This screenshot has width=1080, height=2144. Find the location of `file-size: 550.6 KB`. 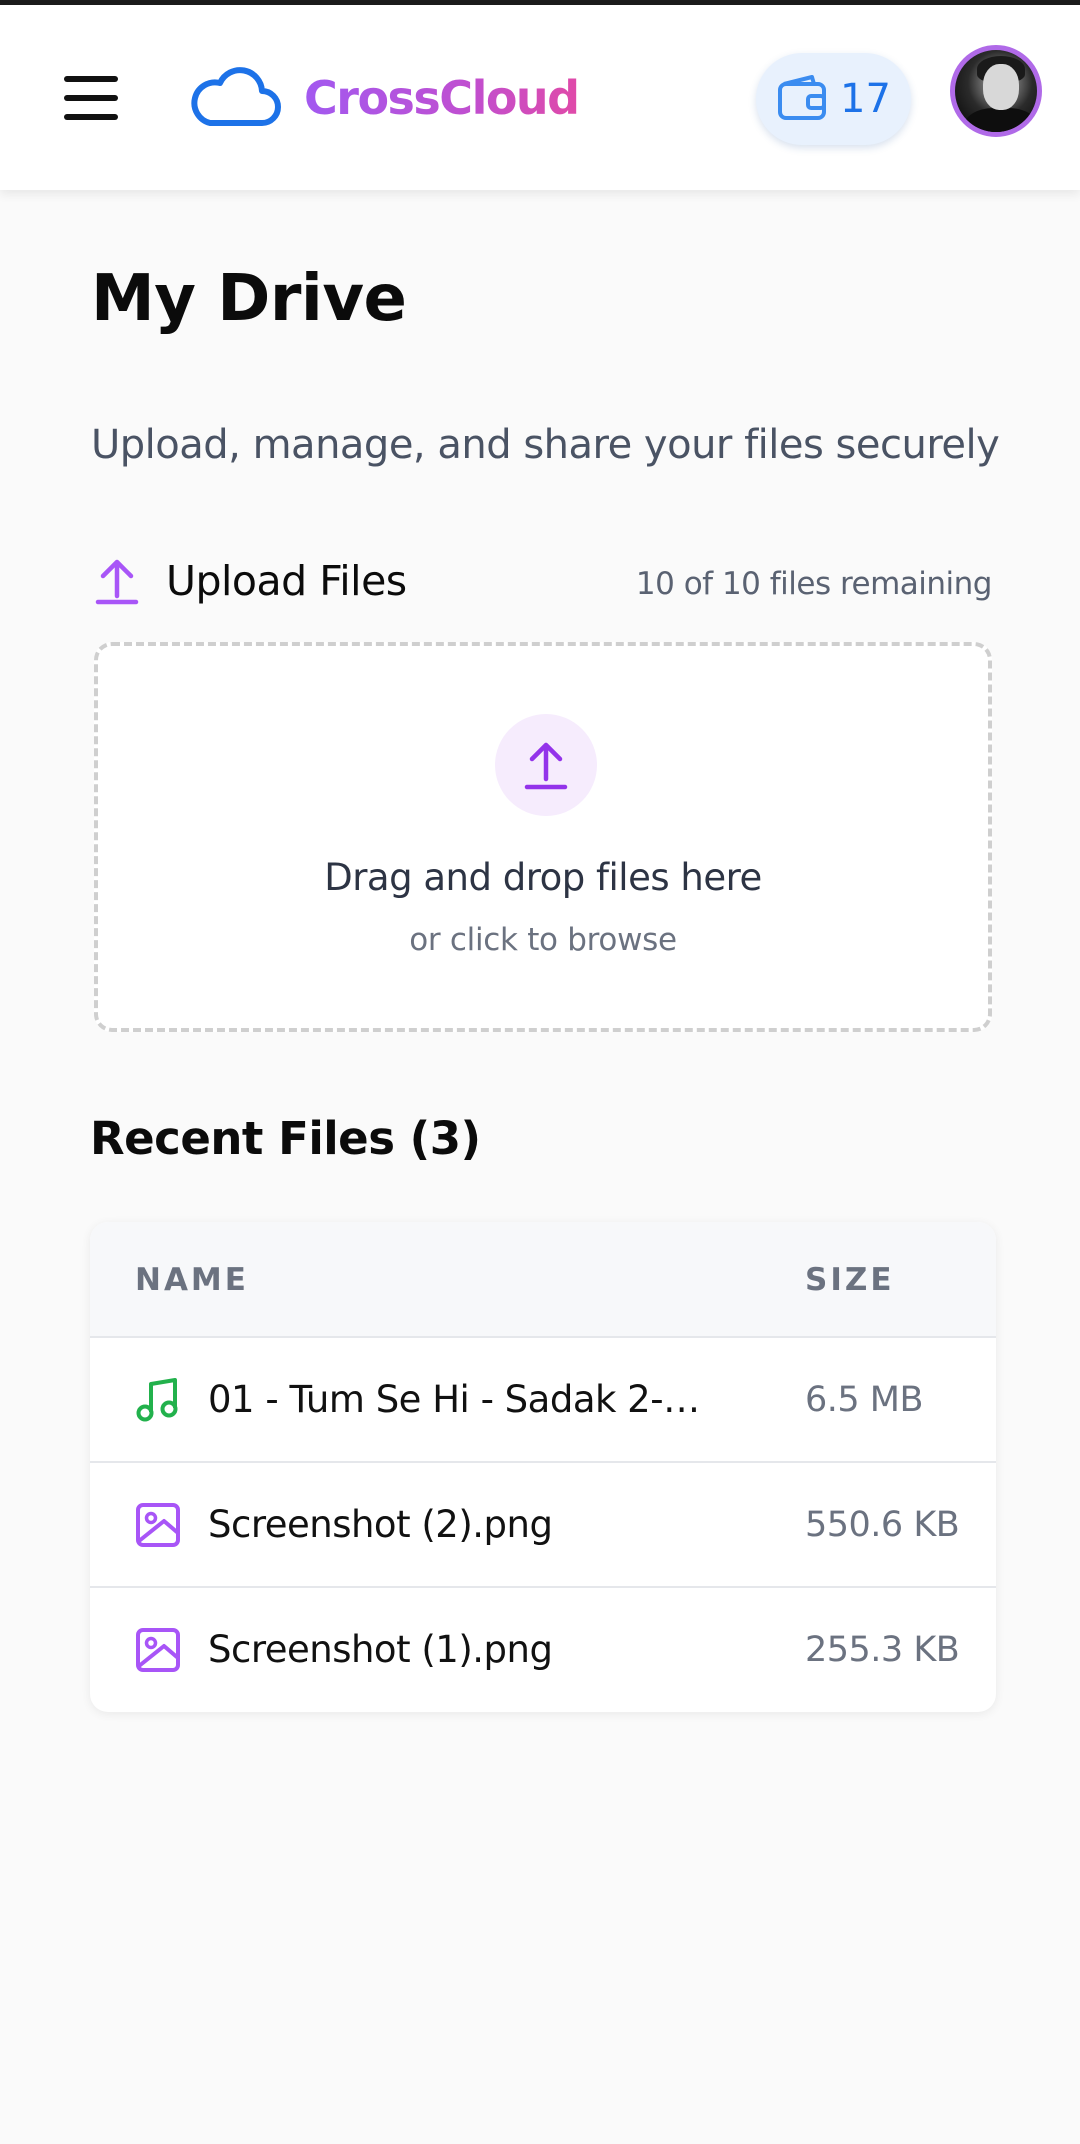

file-size: 550.6 KB is located at coordinates (882, 1525).